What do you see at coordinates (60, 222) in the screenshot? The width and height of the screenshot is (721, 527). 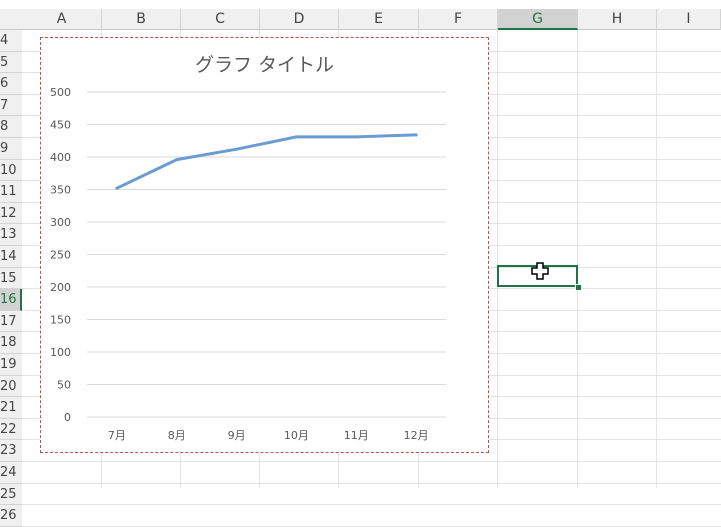 I see `y-tick-label: 300` at bounding box center [60, 222].